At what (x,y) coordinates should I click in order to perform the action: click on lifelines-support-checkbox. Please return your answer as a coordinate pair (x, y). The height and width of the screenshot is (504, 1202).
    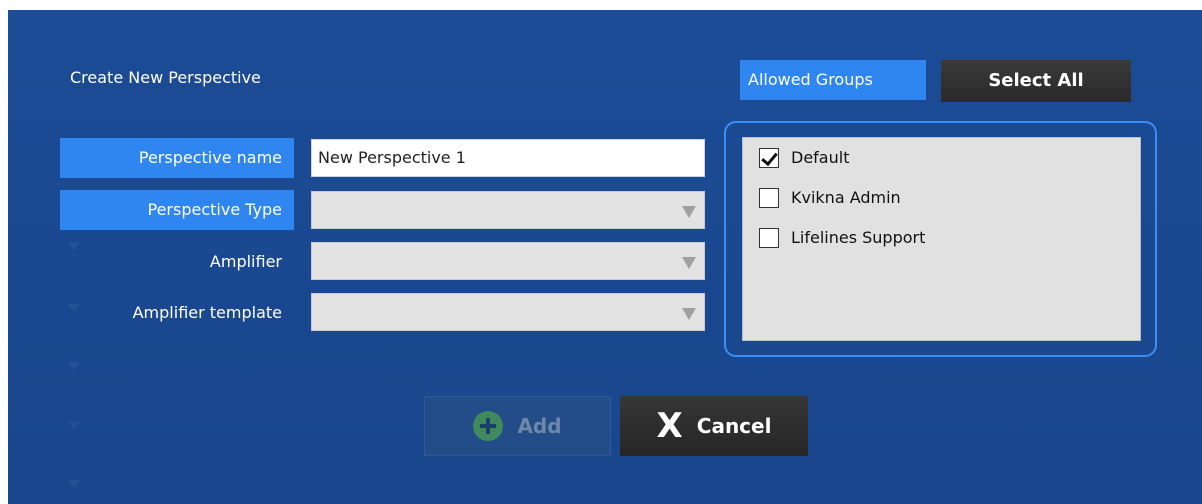
    Looking at the image, I should click on (769, 238).